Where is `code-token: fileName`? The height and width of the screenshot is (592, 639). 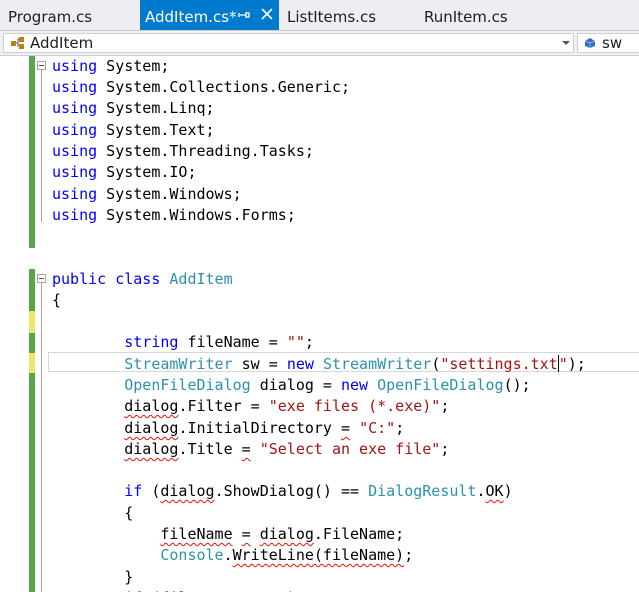
code-token: fileName is located at coordinates (196, 534).